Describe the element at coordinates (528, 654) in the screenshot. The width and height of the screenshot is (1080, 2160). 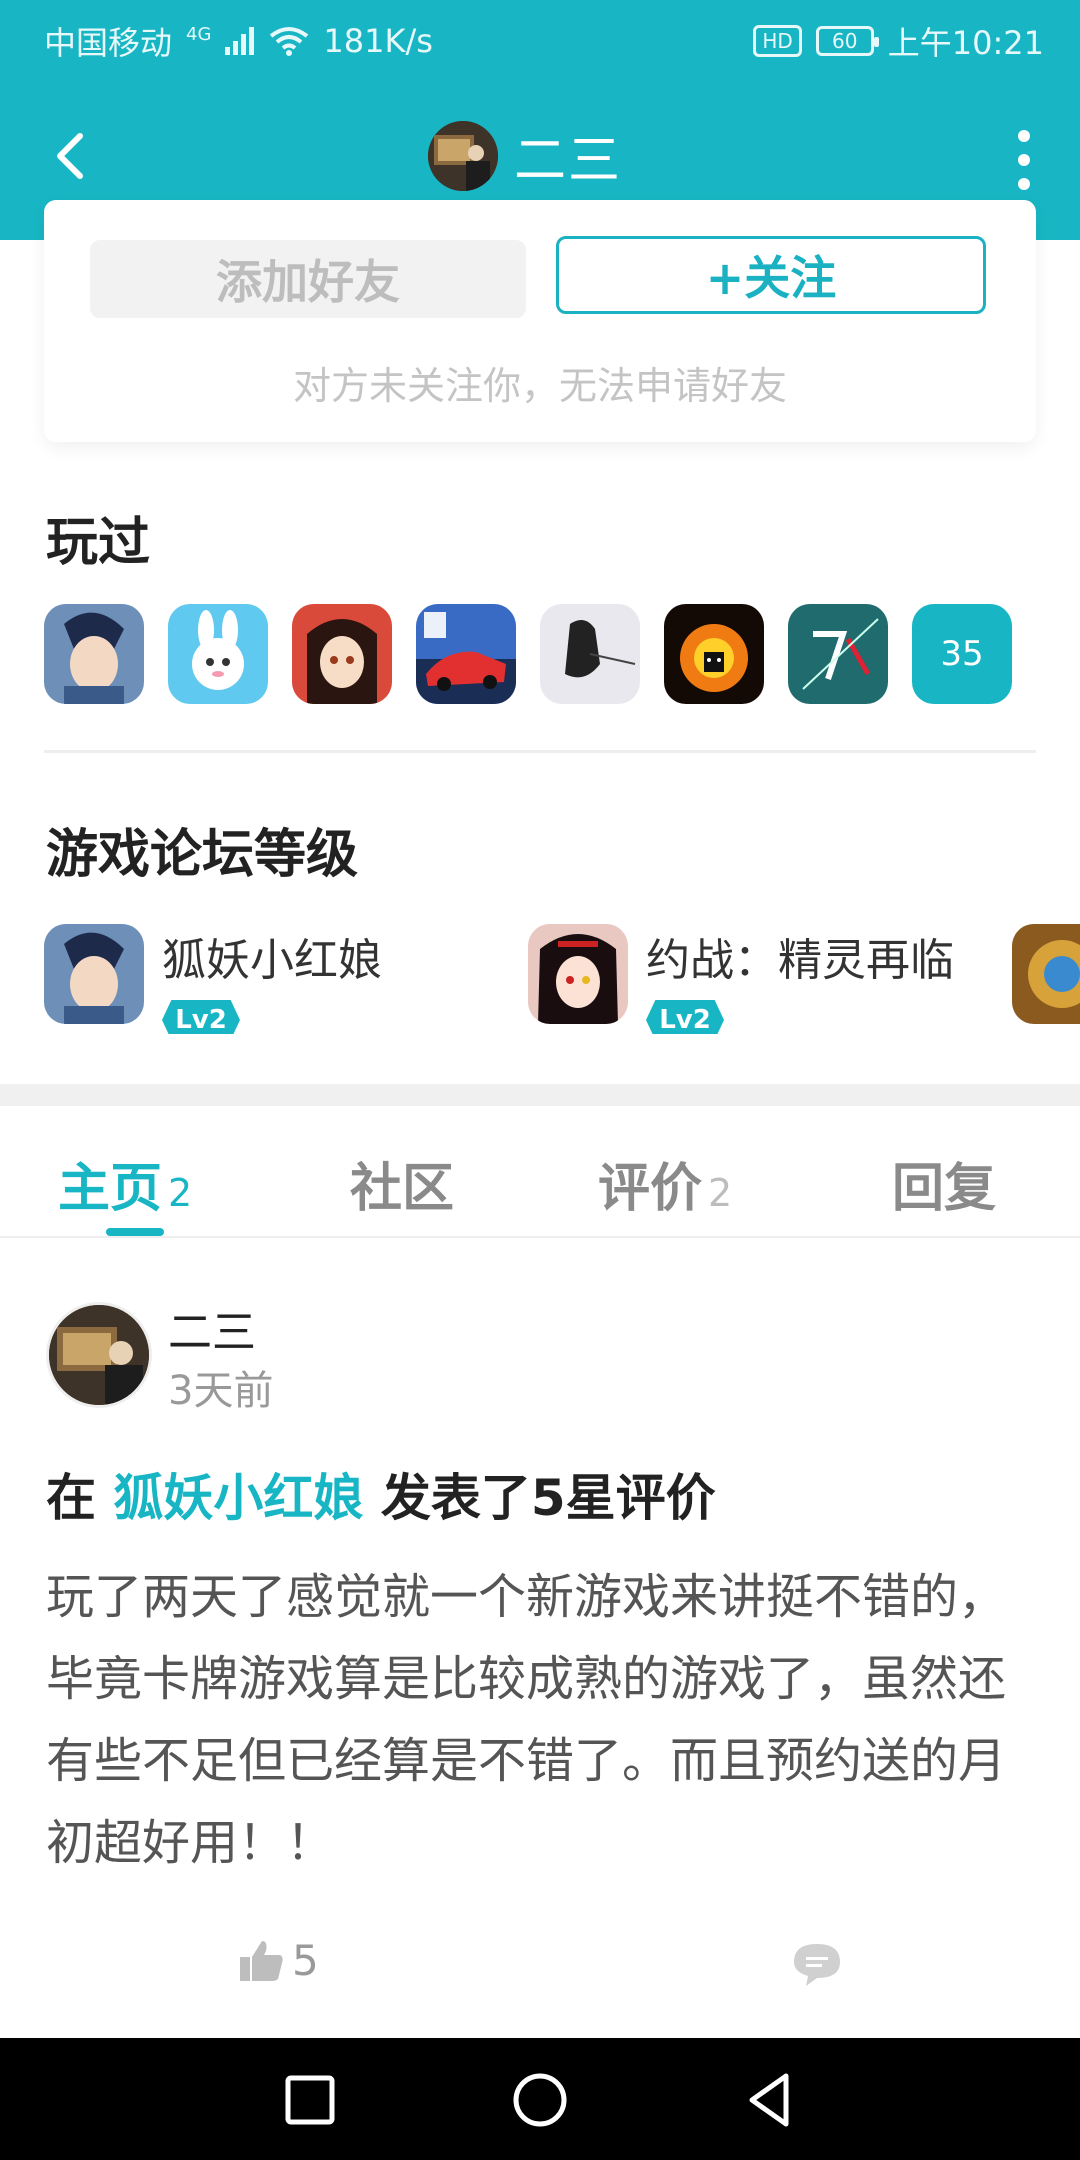
I see `played-games-list: 35` at that location.